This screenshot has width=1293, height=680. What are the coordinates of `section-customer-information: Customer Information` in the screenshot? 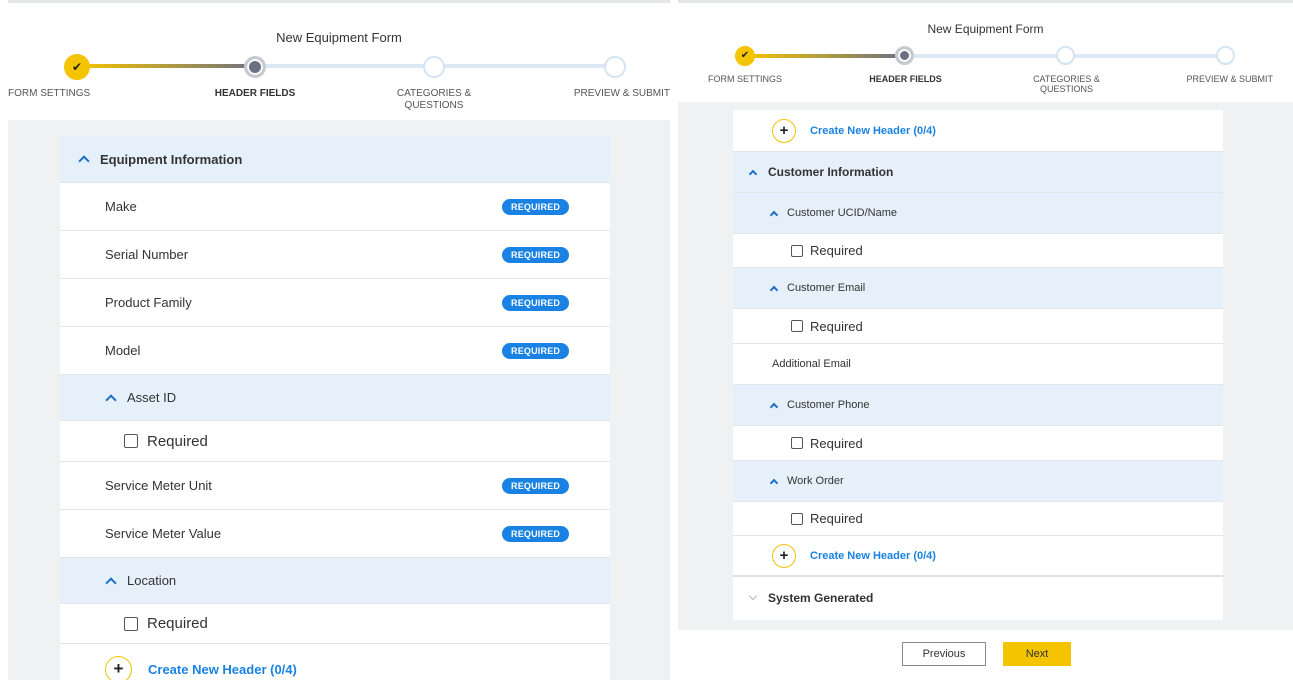 It's located at (978, 172).